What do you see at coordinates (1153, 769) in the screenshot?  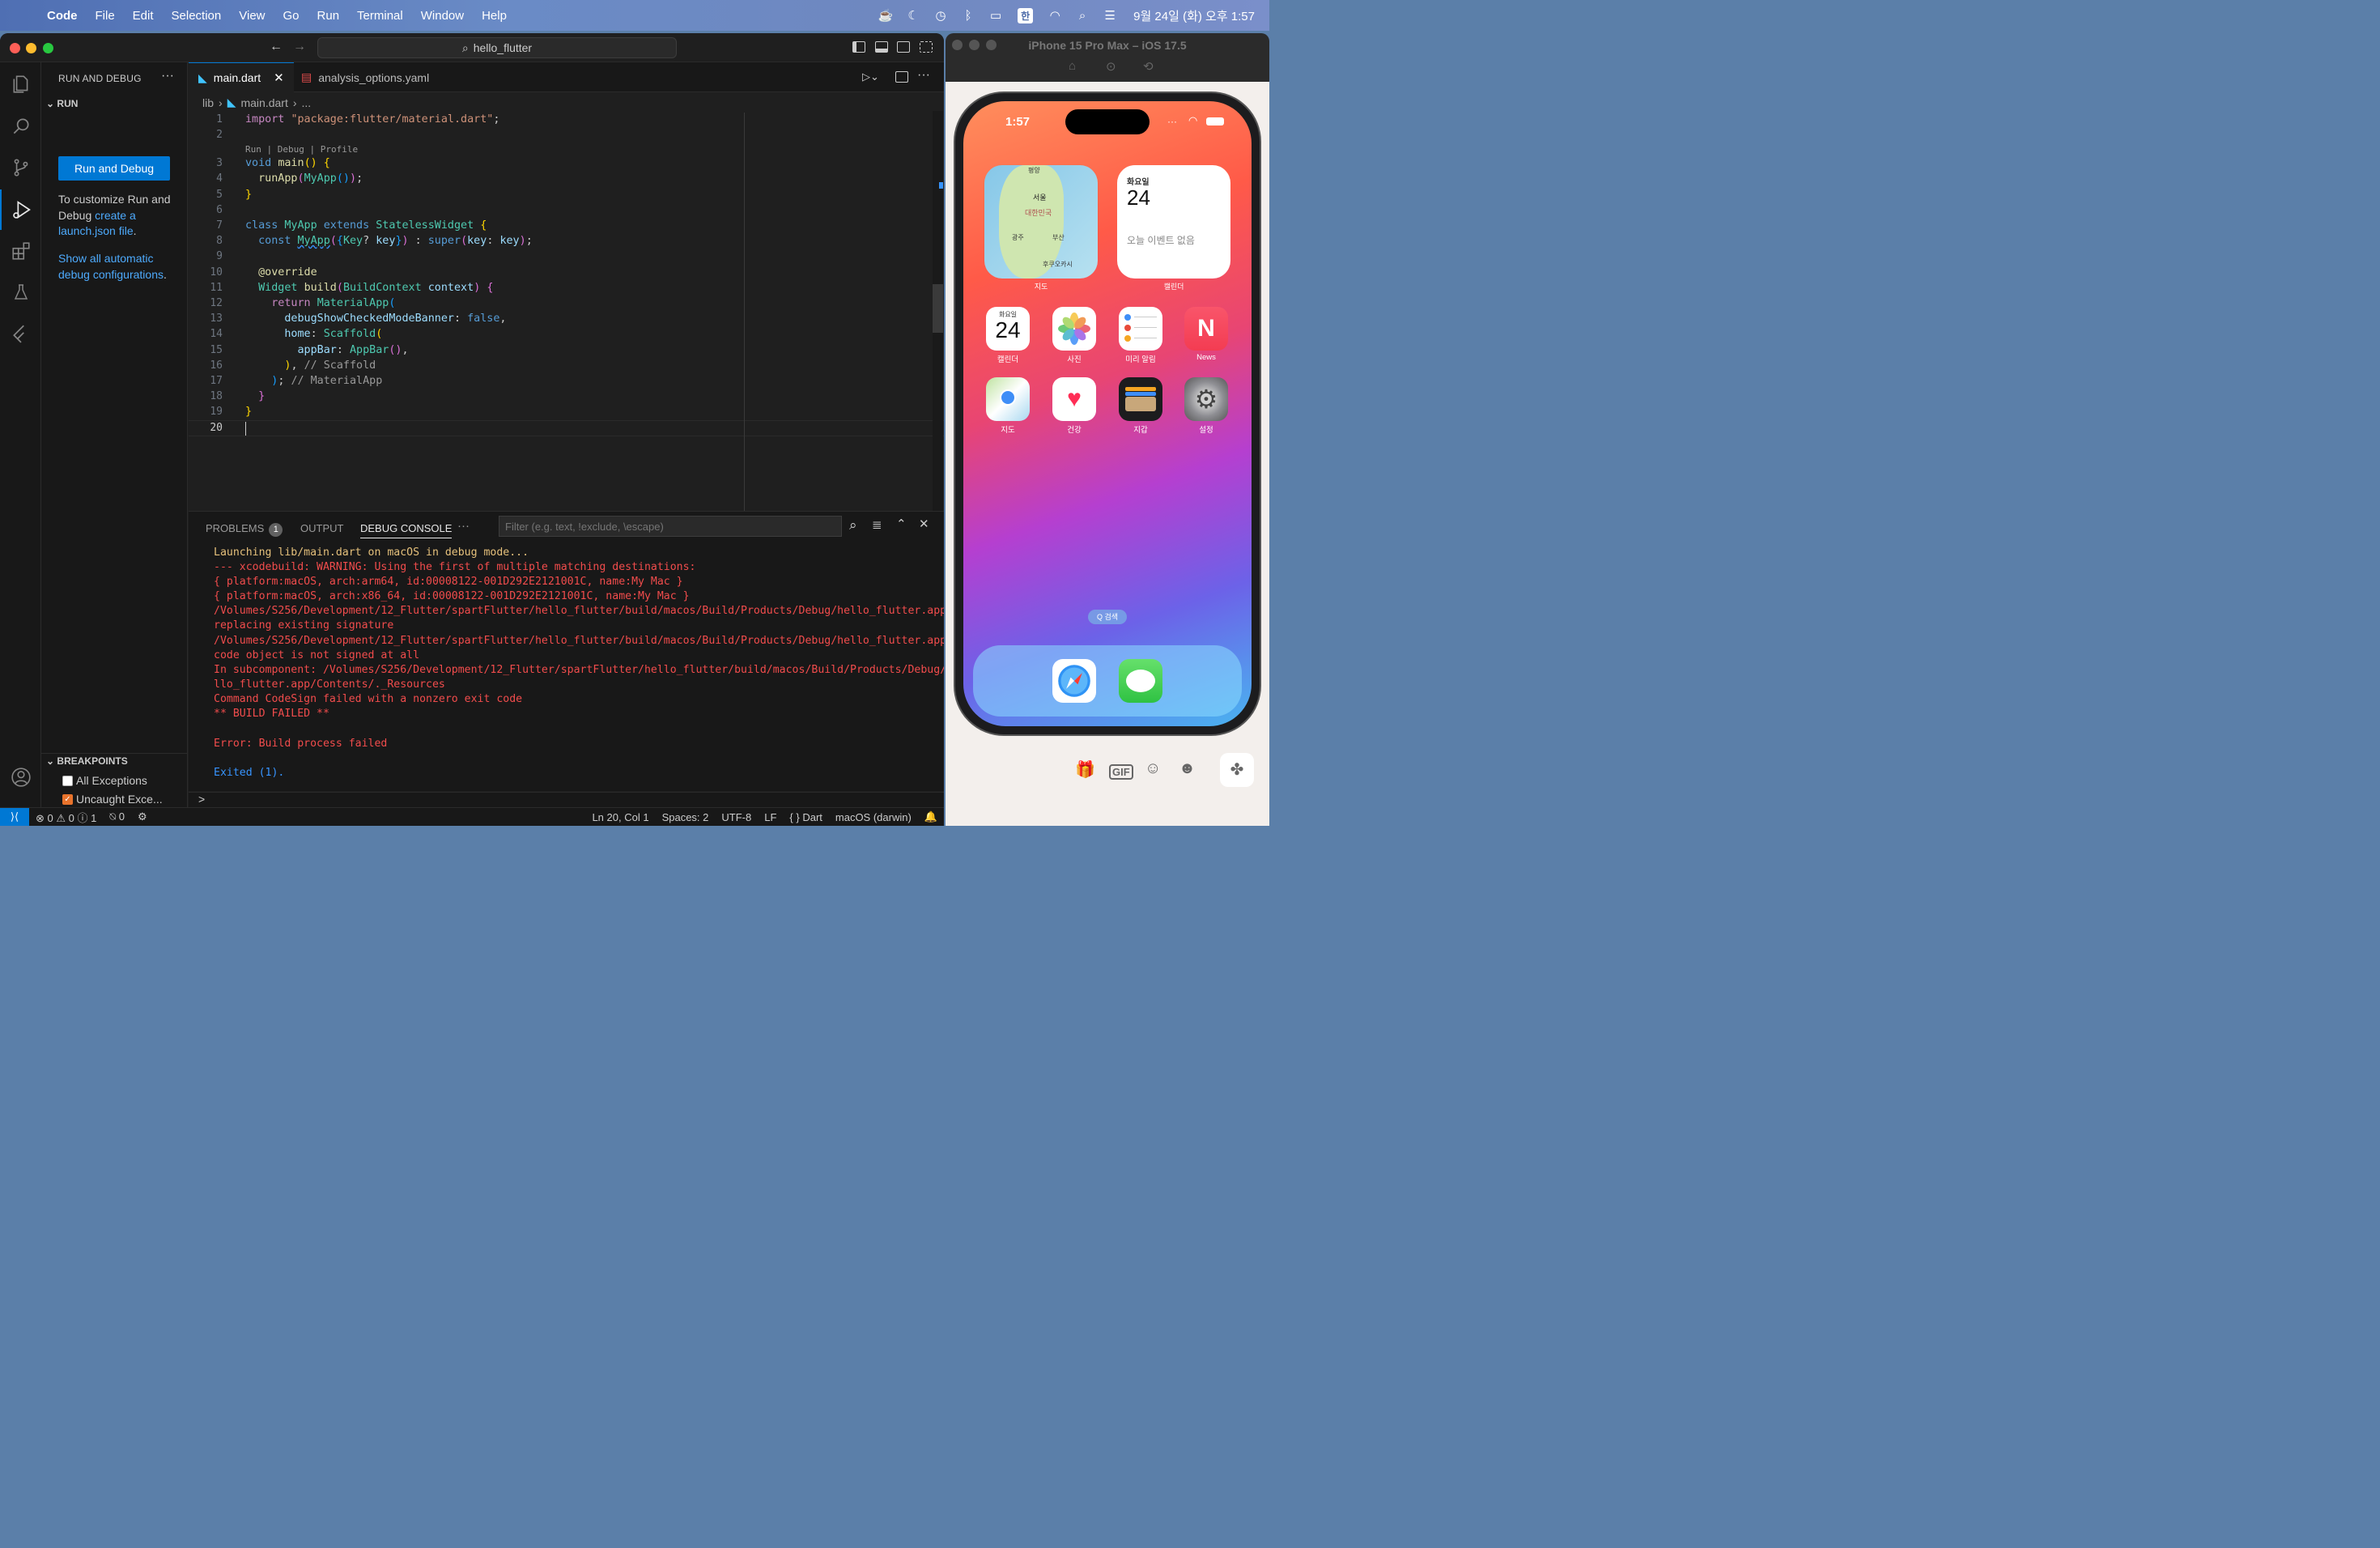 I see `sticker-icon: ☺` at bounding box center [1153, 769].